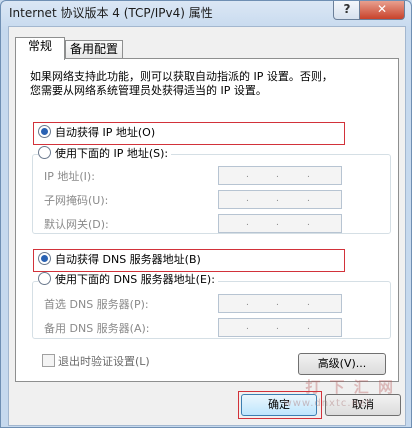  What do you see at coordinates (48, 360) in the screenshot?
I see `validate-on-exit-checkbox` at bounding box center [48, 360].